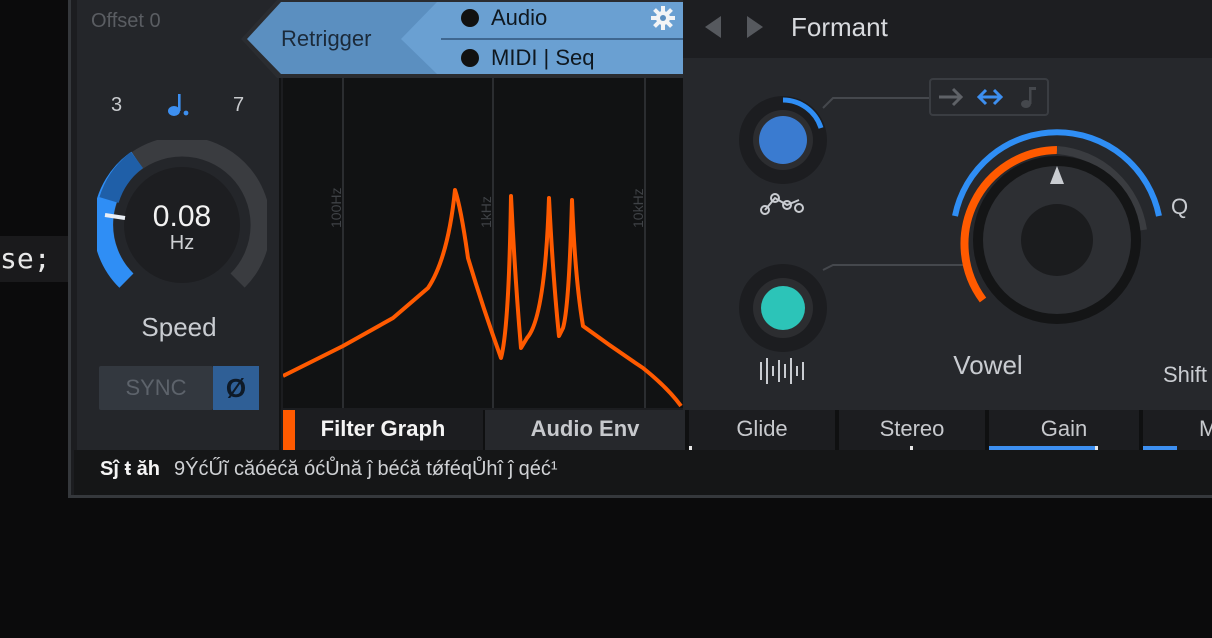 The height and width of the screenshot is (638, 1212). I want to click on retrigger-label: Retrigger, so click(326, 39).